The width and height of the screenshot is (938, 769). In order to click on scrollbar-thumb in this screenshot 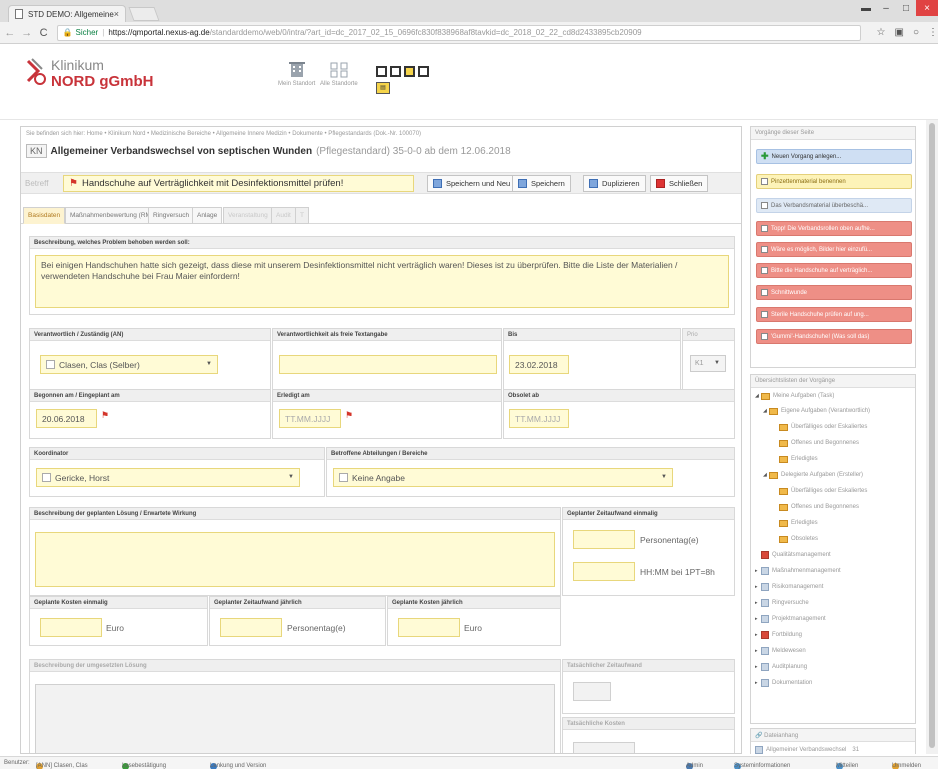, I will do `click(932, 435)`.